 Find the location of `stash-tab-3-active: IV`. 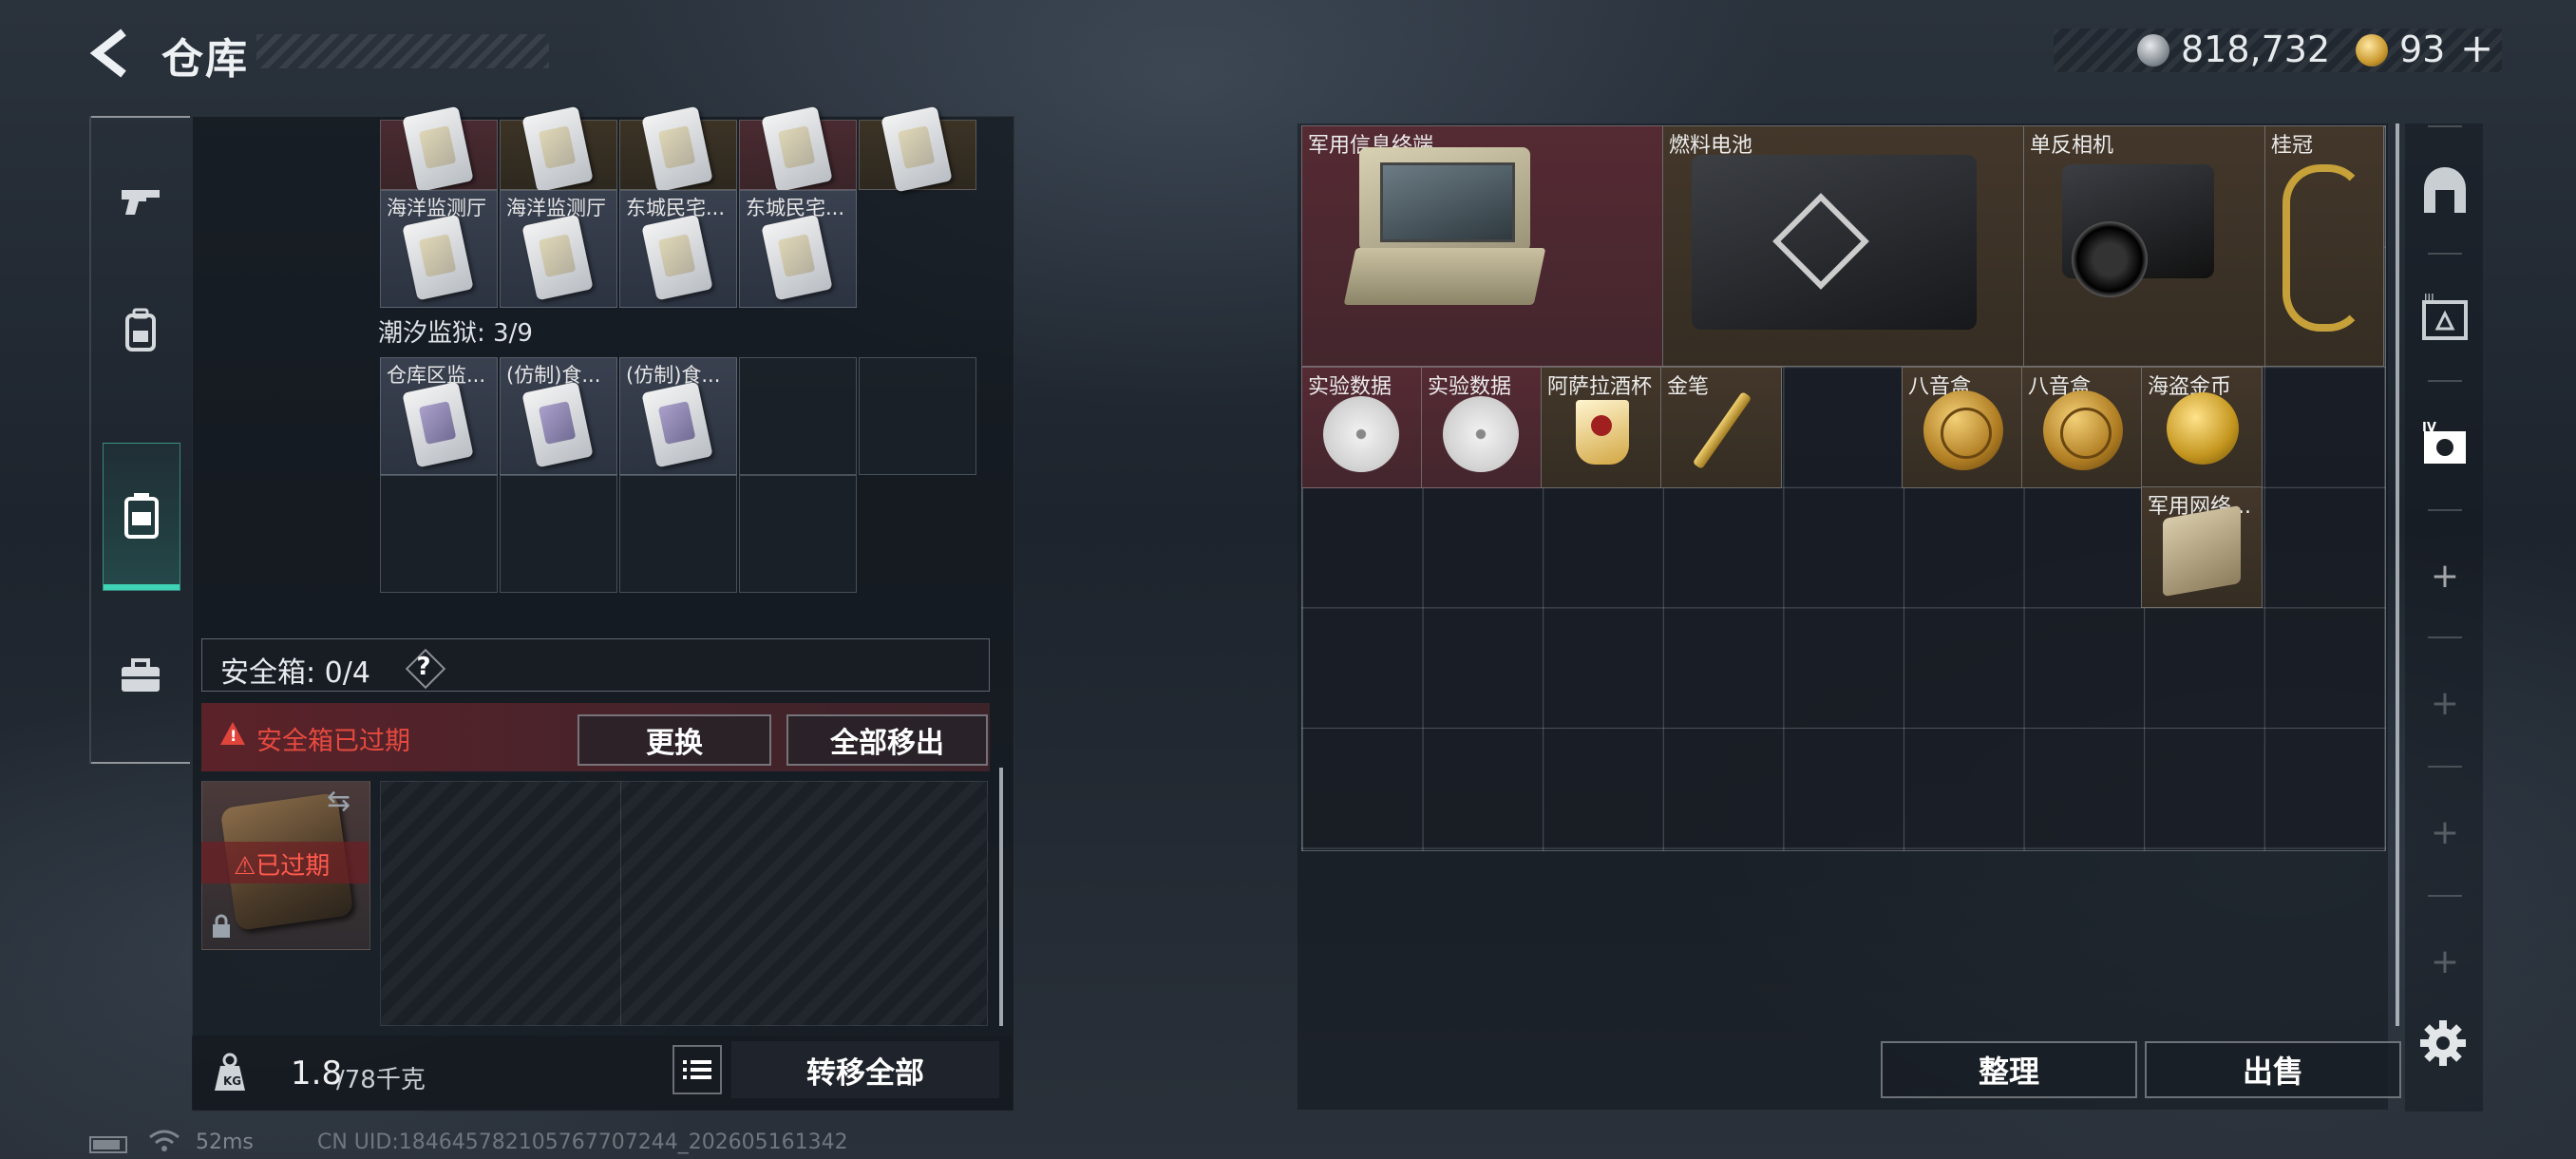

stash-tab-3-active: IV is located at coordinates (2445, 444).